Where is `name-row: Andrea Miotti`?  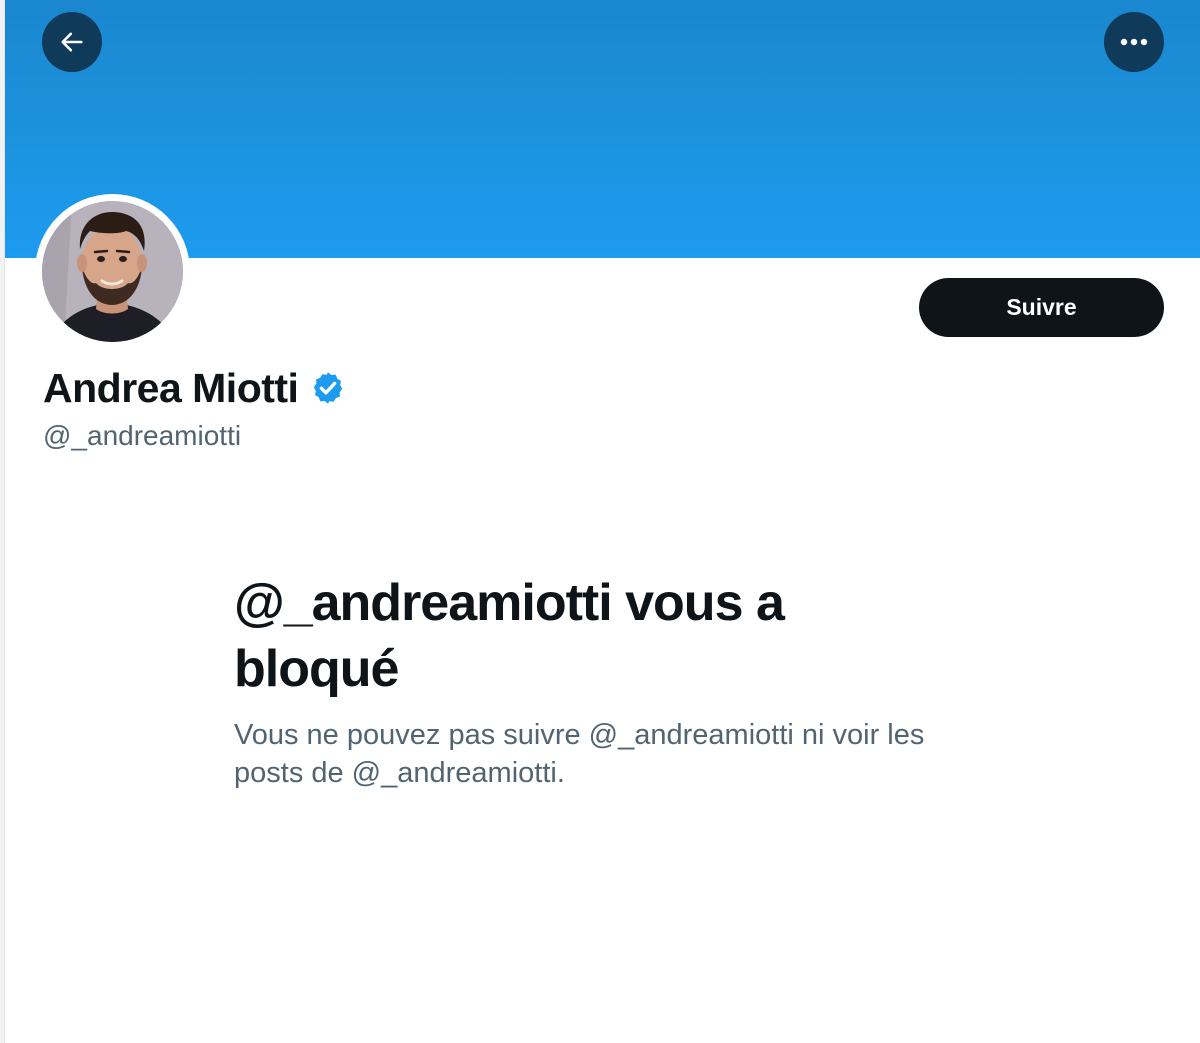
name-row: Andrea Miotti is located at coordinates (194, 388).